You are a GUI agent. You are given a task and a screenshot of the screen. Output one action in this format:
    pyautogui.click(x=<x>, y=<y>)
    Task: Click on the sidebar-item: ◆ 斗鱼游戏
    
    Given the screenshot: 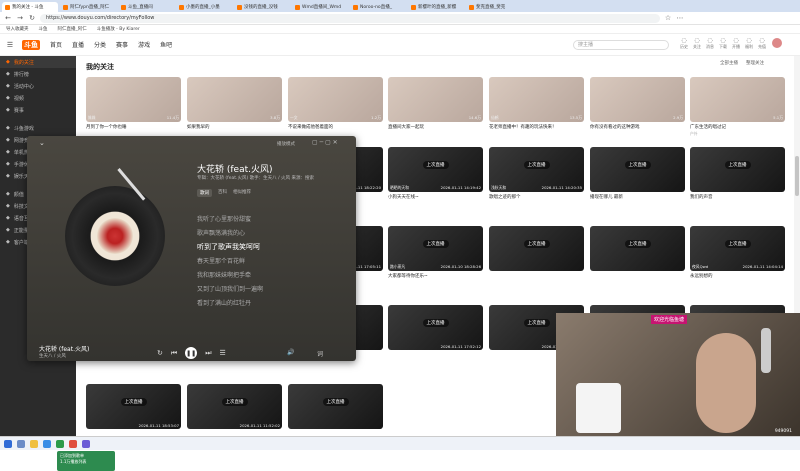 What is the action you would take?
    pyautogui.click(x=38, y=128)
    